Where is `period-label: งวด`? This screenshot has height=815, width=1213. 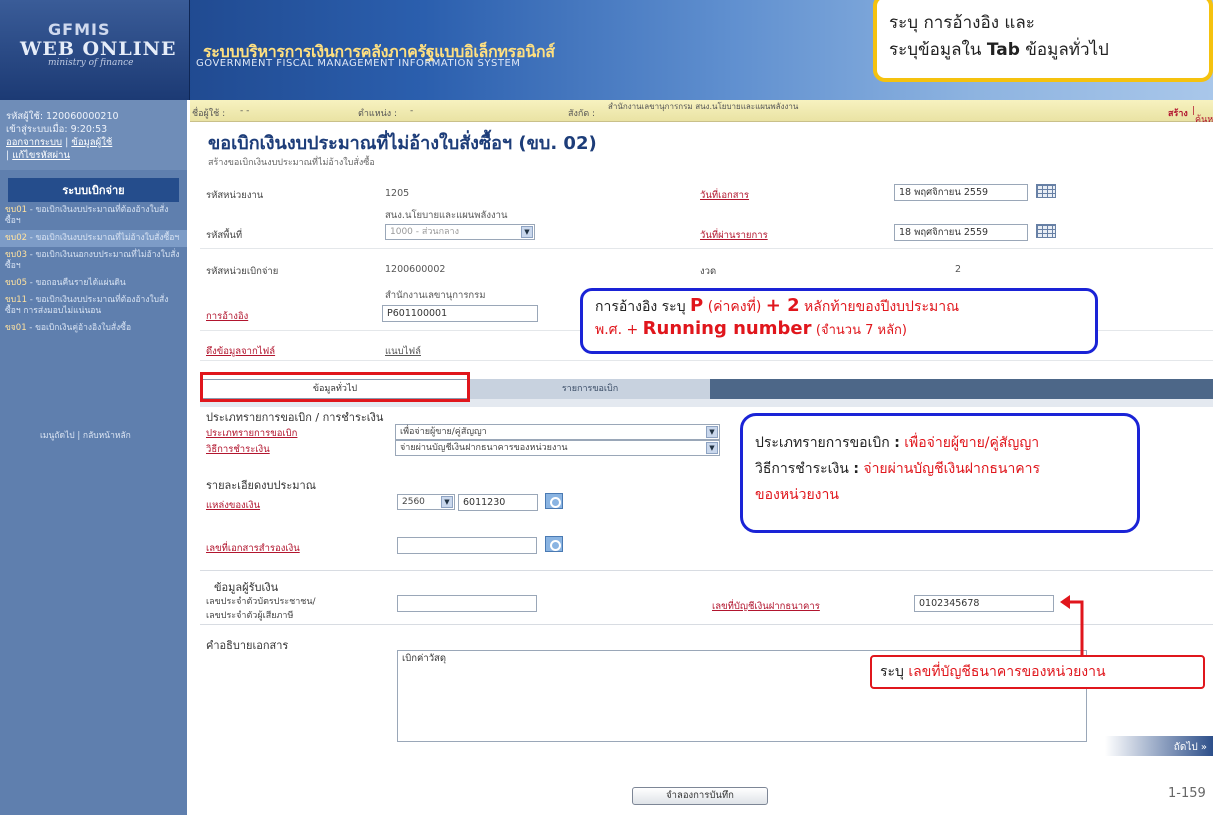
period-label: งวด is located at coordinates (708, 271).